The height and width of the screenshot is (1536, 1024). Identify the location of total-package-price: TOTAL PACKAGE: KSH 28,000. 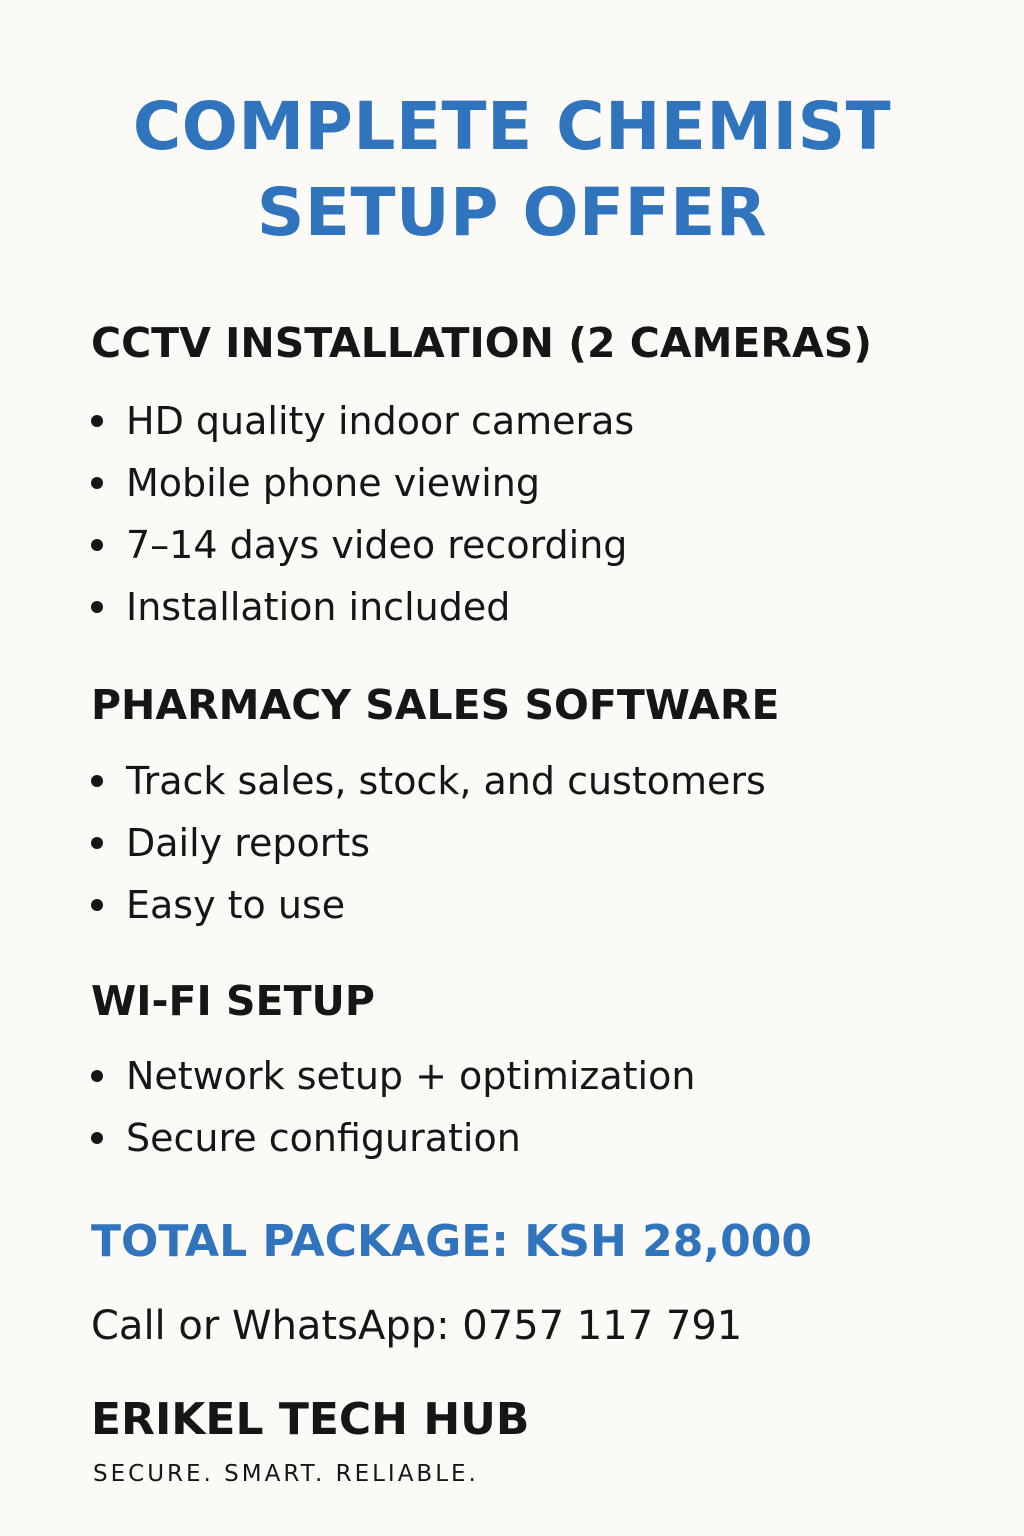
(451, 1241).